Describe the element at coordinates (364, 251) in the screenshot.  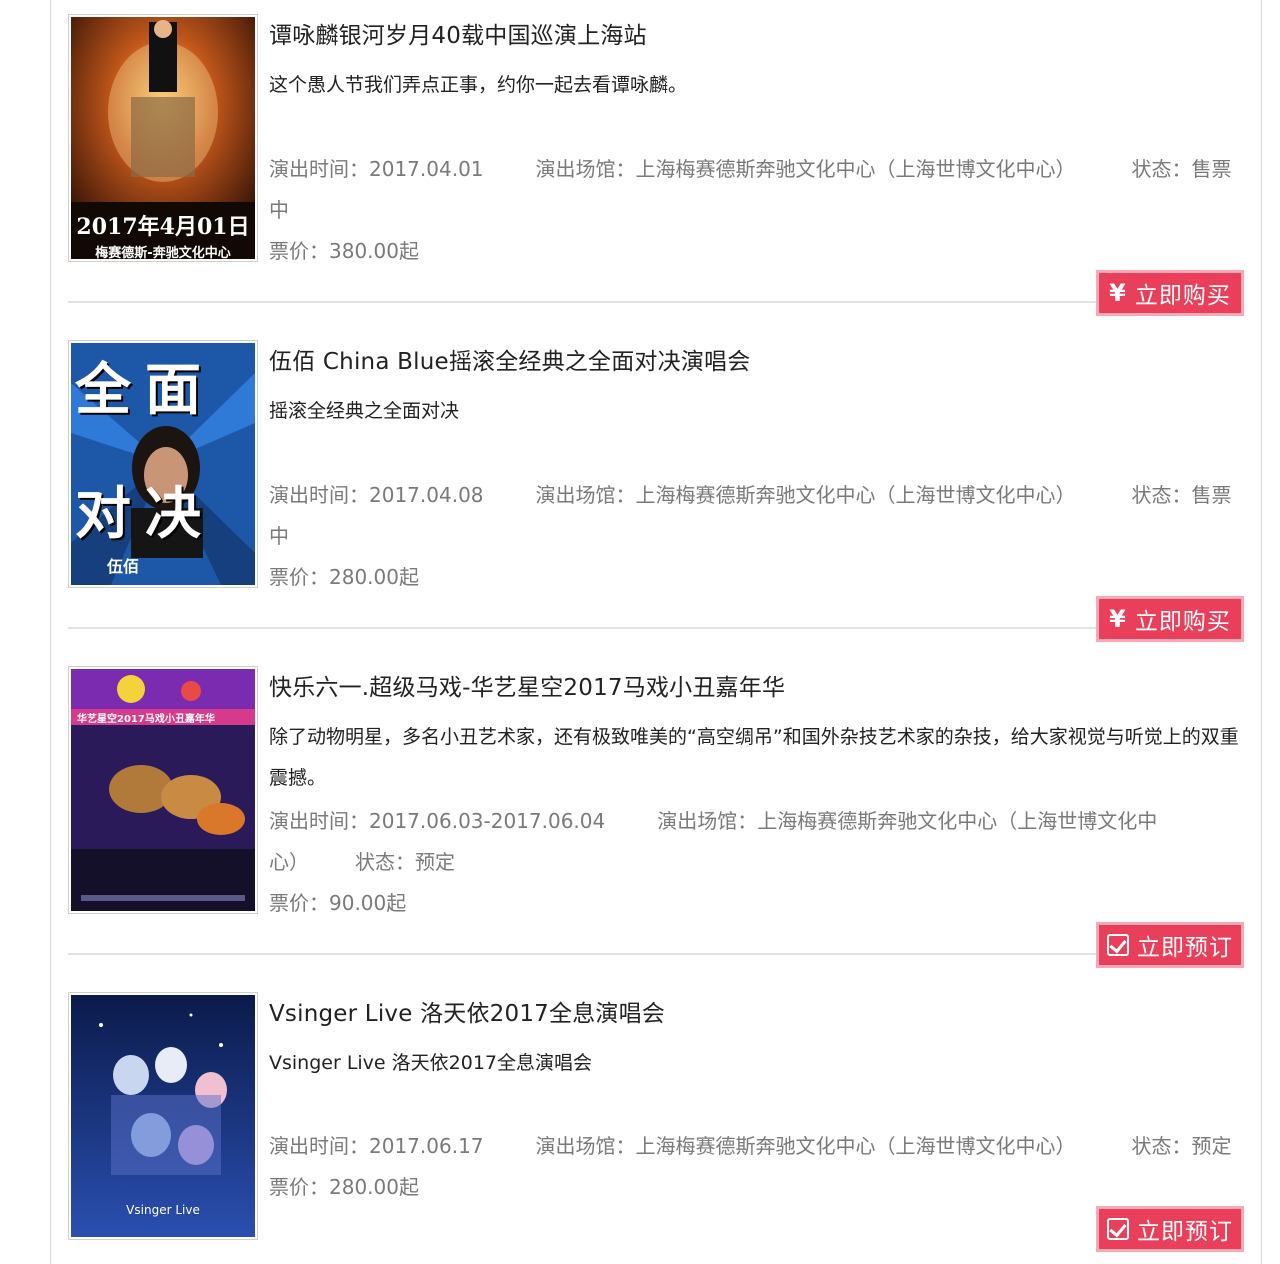
I see `price-value: 380.00` at that location.